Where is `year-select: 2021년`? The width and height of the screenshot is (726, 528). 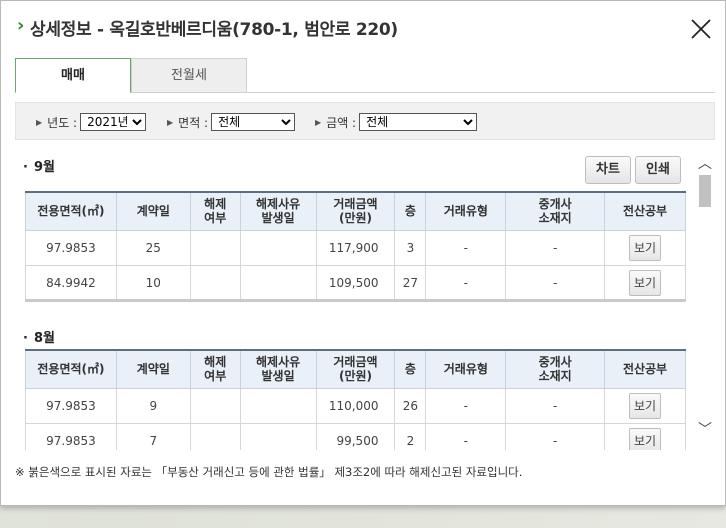 year-select: 2021년 is located at coordinates (113, 122).